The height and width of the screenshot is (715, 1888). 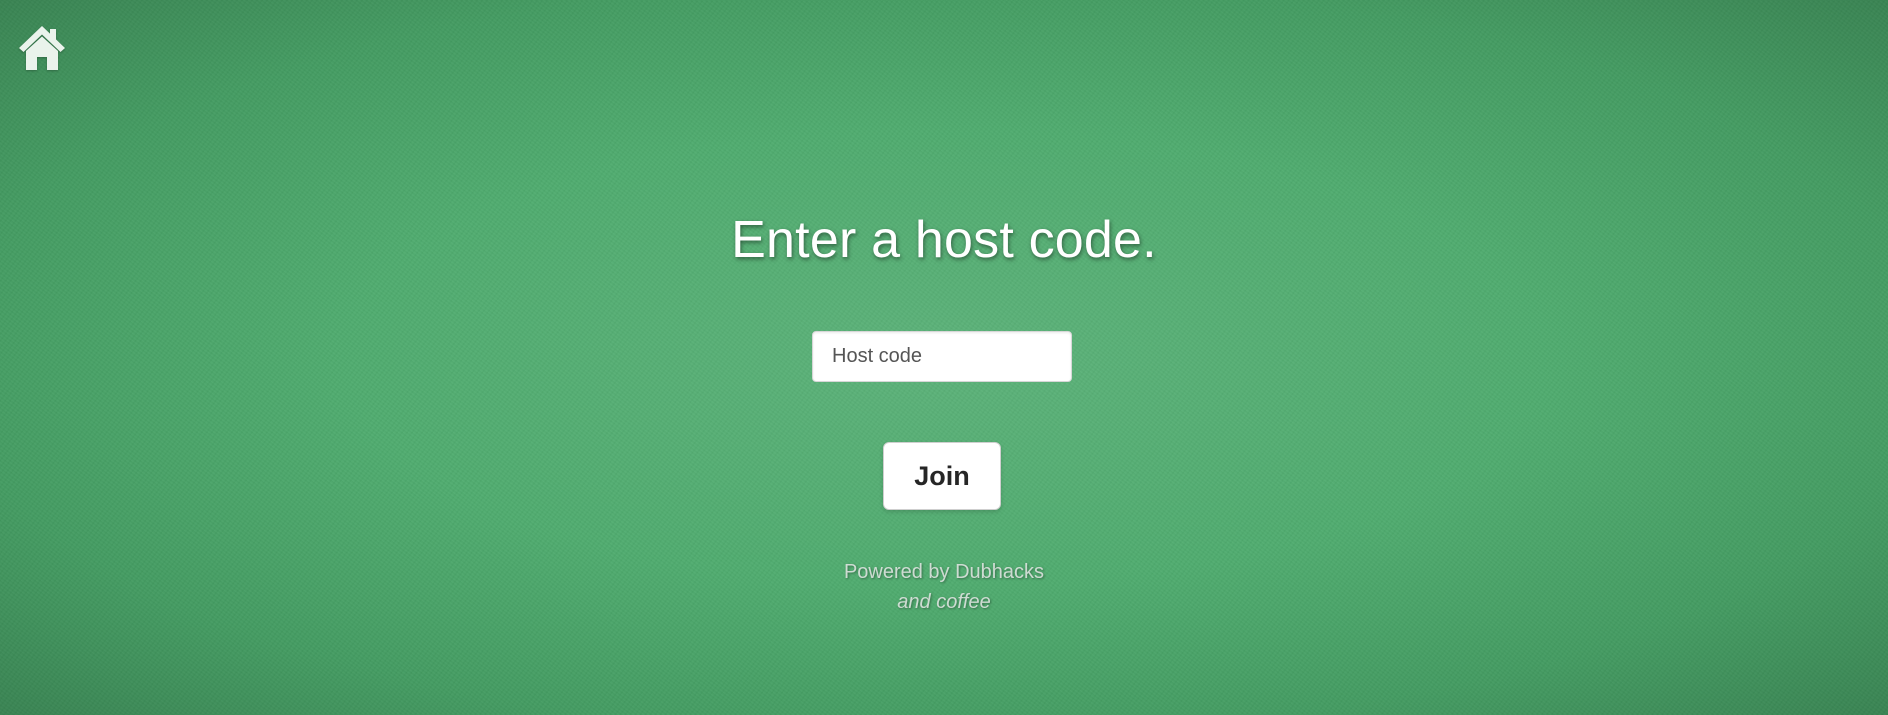 What do you see at coordinates (944, 602) in the screenshot?
I see `footer-tagline: and coffee` at bounding box center [944, 602].